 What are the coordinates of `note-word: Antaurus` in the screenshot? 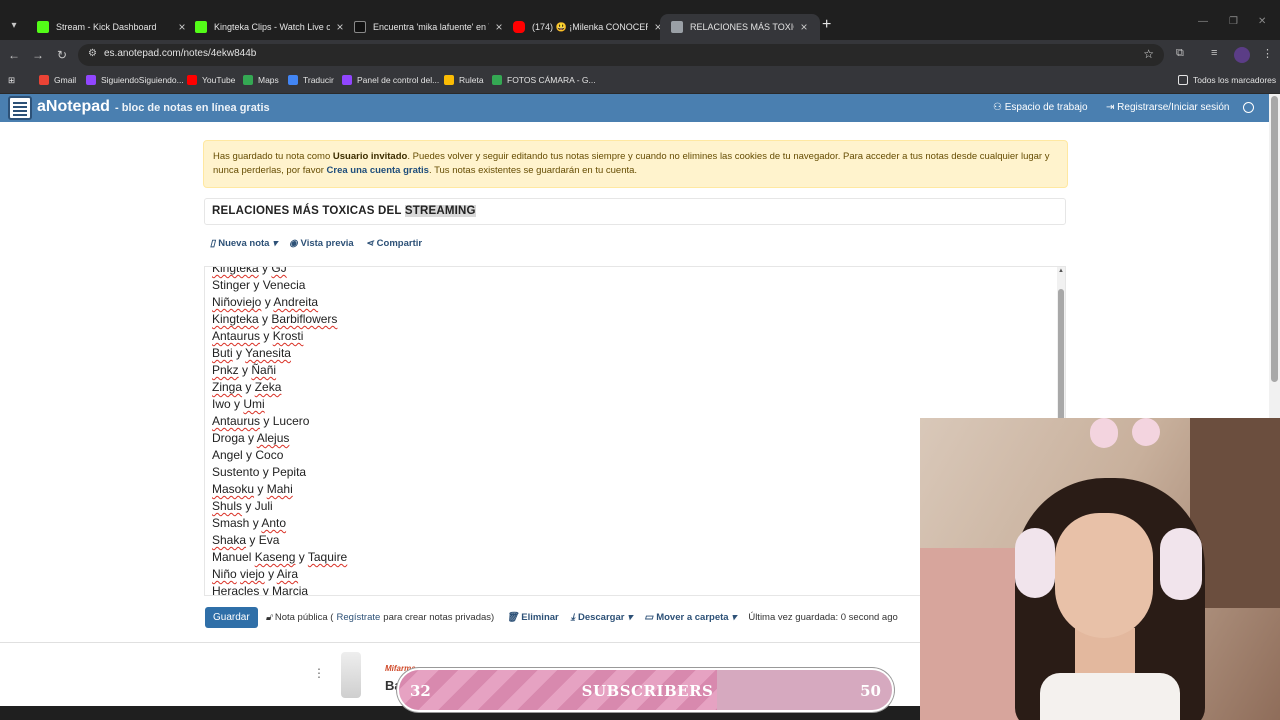 It's located at (236, 336).